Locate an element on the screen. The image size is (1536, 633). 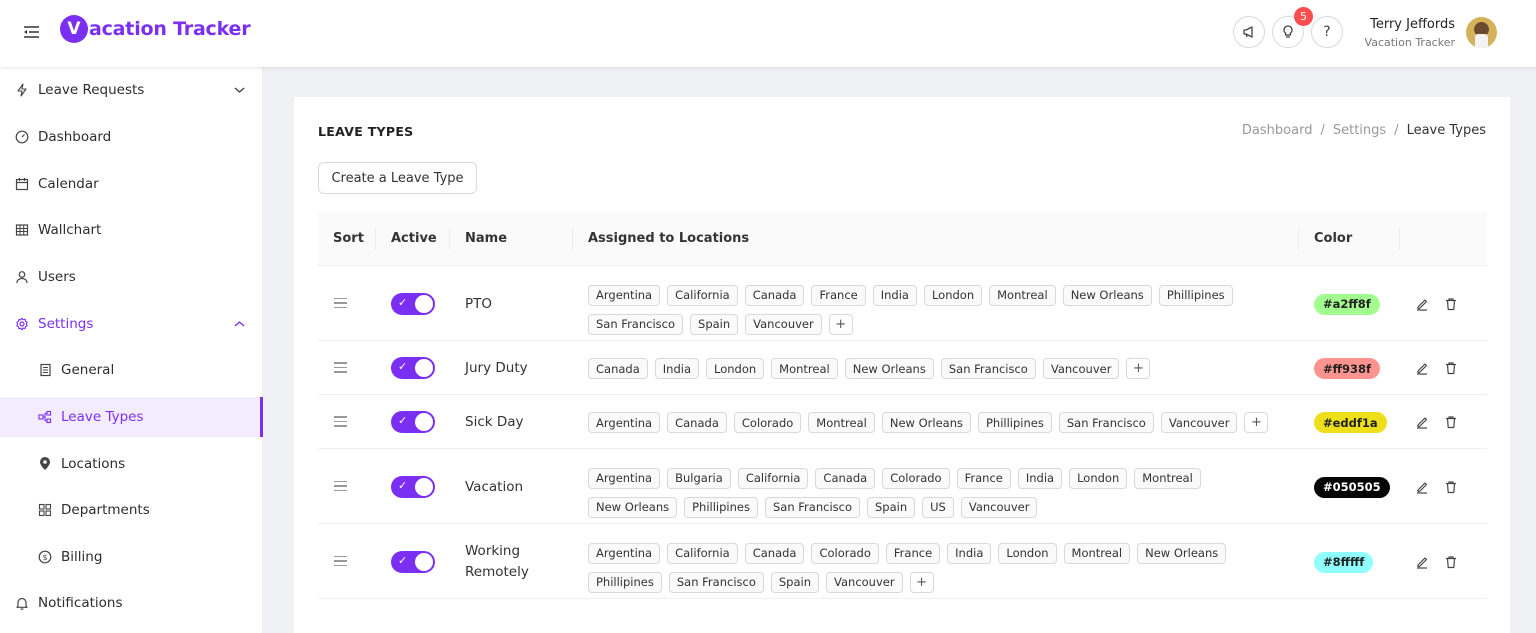
app-logo: V acation Tracker is located at coordinates (155, 29).